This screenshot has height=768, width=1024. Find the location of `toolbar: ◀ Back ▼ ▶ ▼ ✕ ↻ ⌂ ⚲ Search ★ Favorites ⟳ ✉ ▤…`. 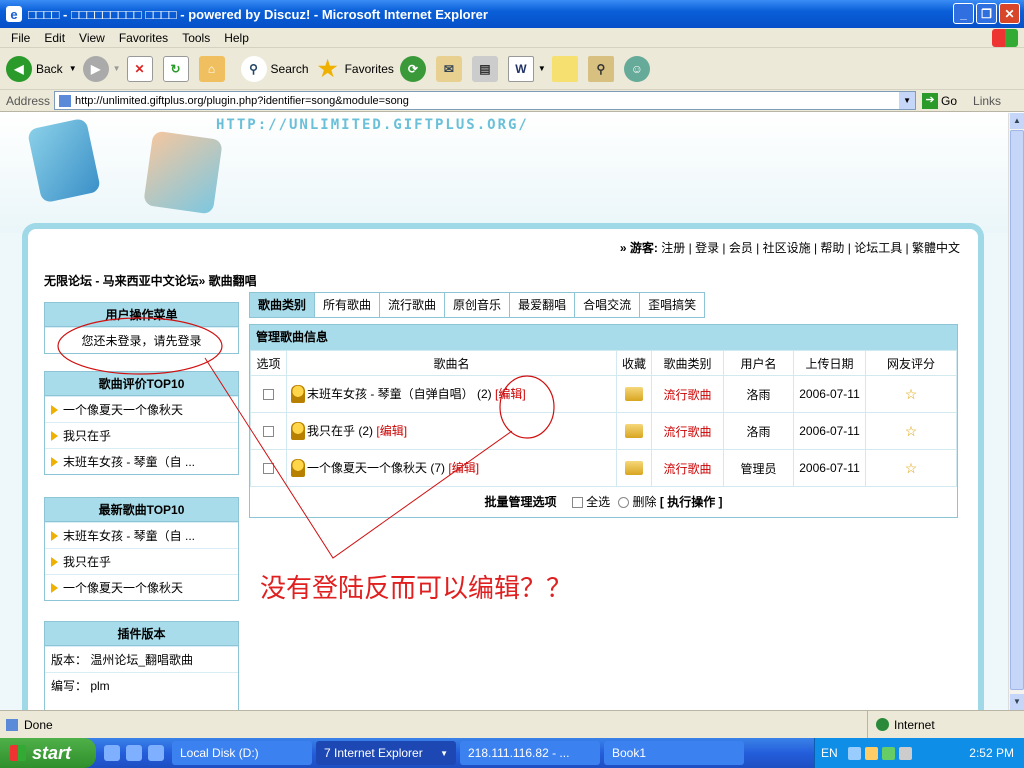

toolbar: ◀ Back ▼ ▶ ▼ ✕ ↻ ⌂ ⚲ Search ★ Favorites ⟳ ✉ ▤… is located at coordinates (512, 69).